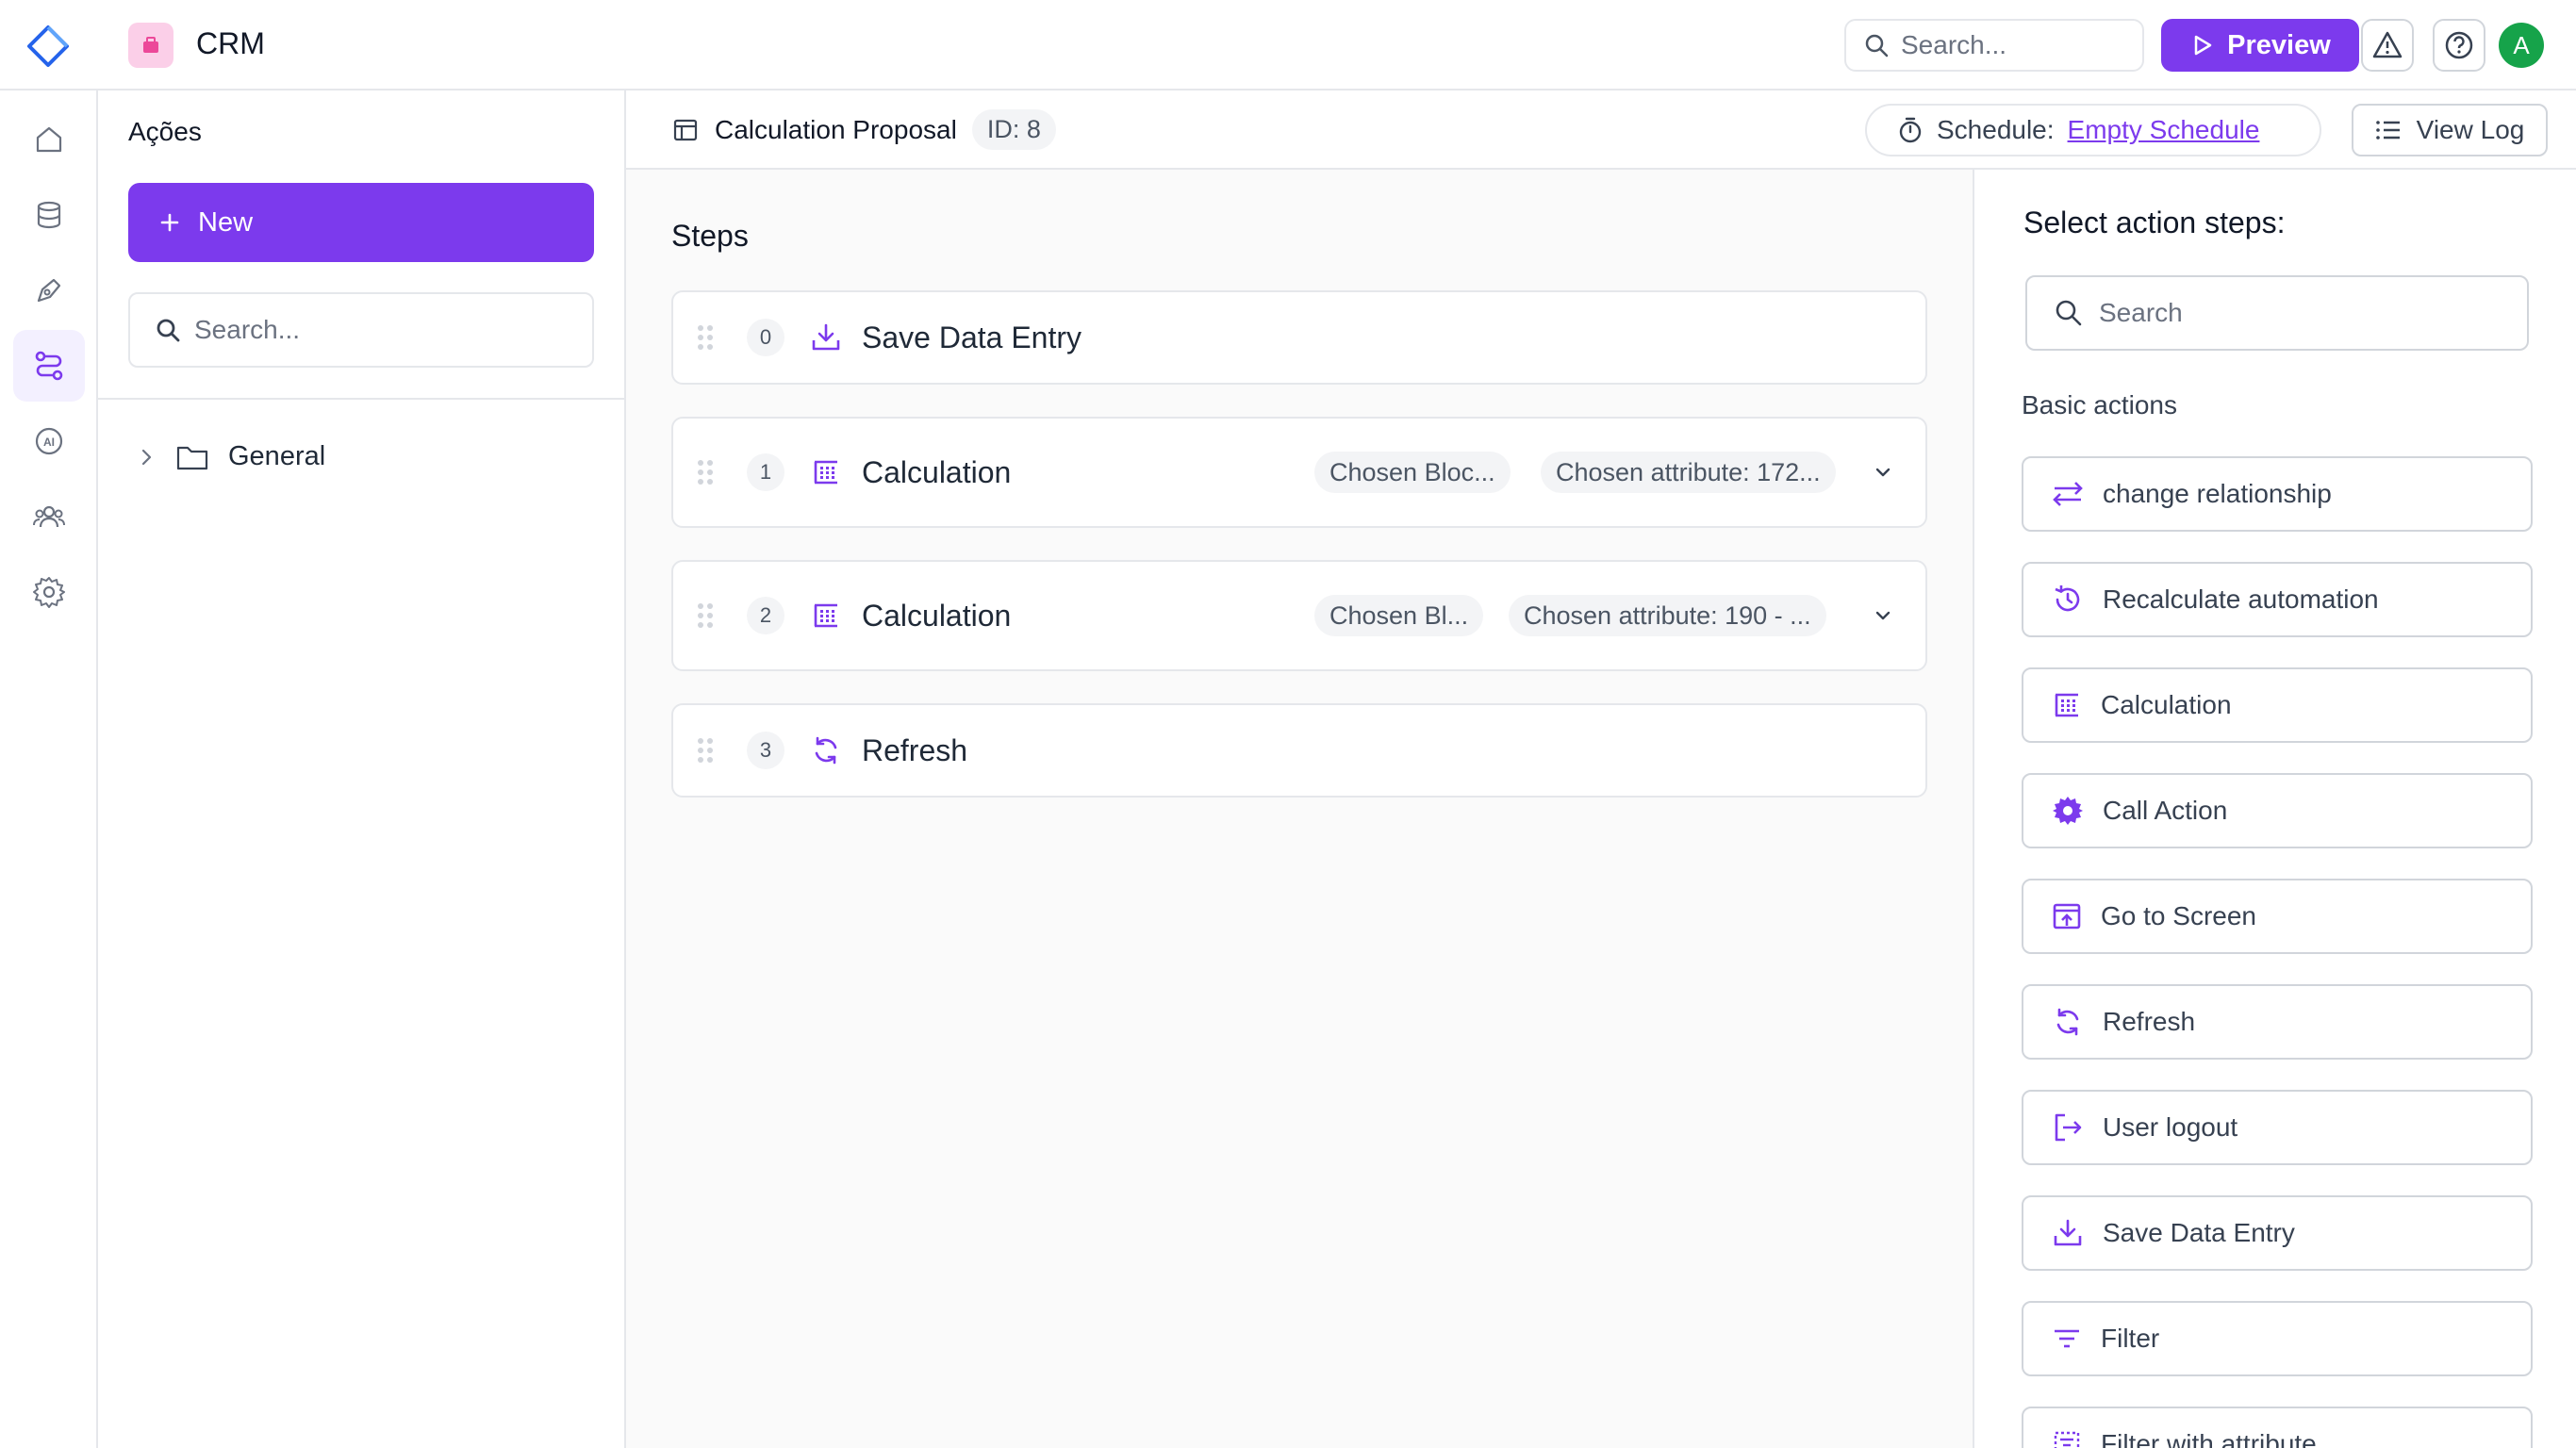 This screenshot has width=2576, height=1448. What do you see at coordinates (915, 749) in the screenshot?
I see `step-label: Refresh` at bounding box center [915, 749].